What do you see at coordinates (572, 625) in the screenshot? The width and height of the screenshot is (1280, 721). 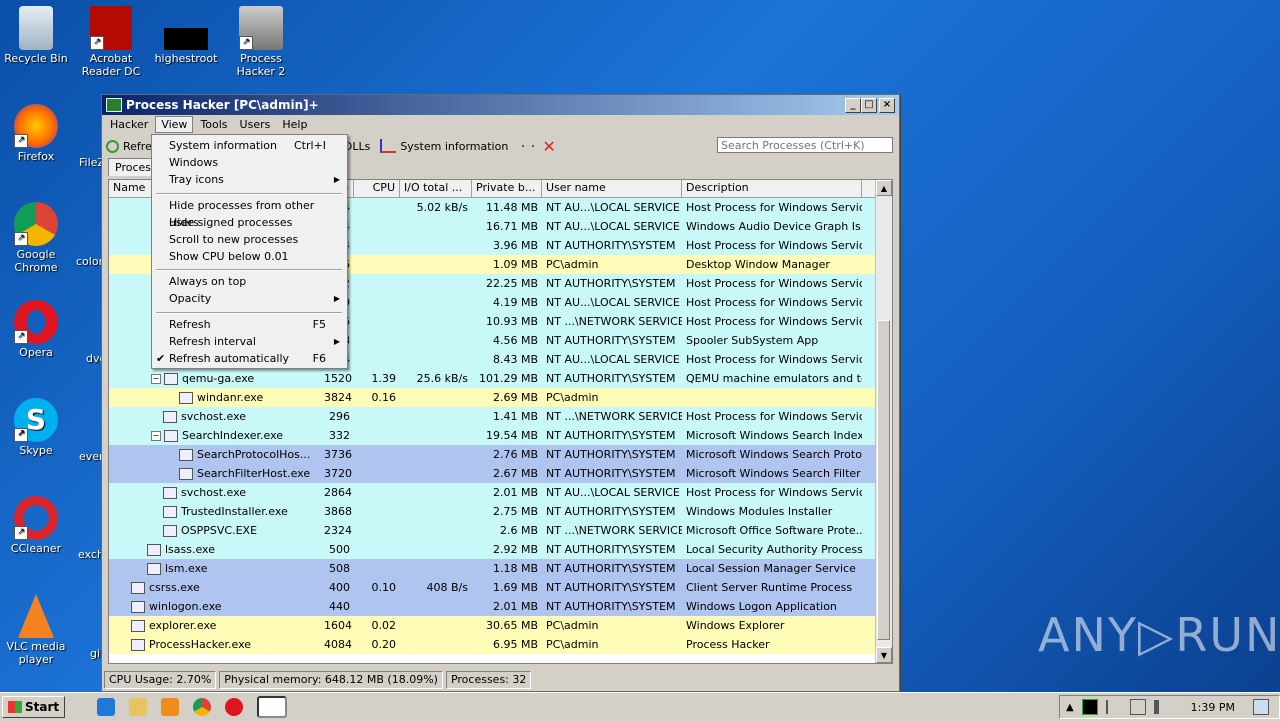 I see `process-user-name: PC\admin` at bounding box center [572, 625].